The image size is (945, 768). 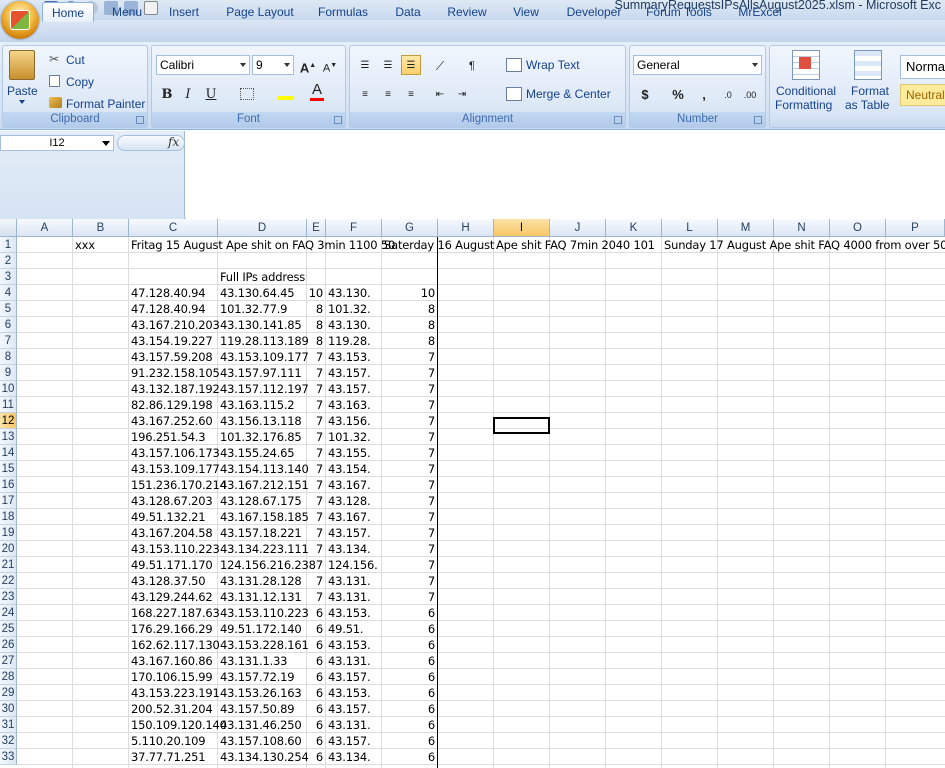 I want to click on cell-c13: 196.251.54.3, so click(x=168, y=437).